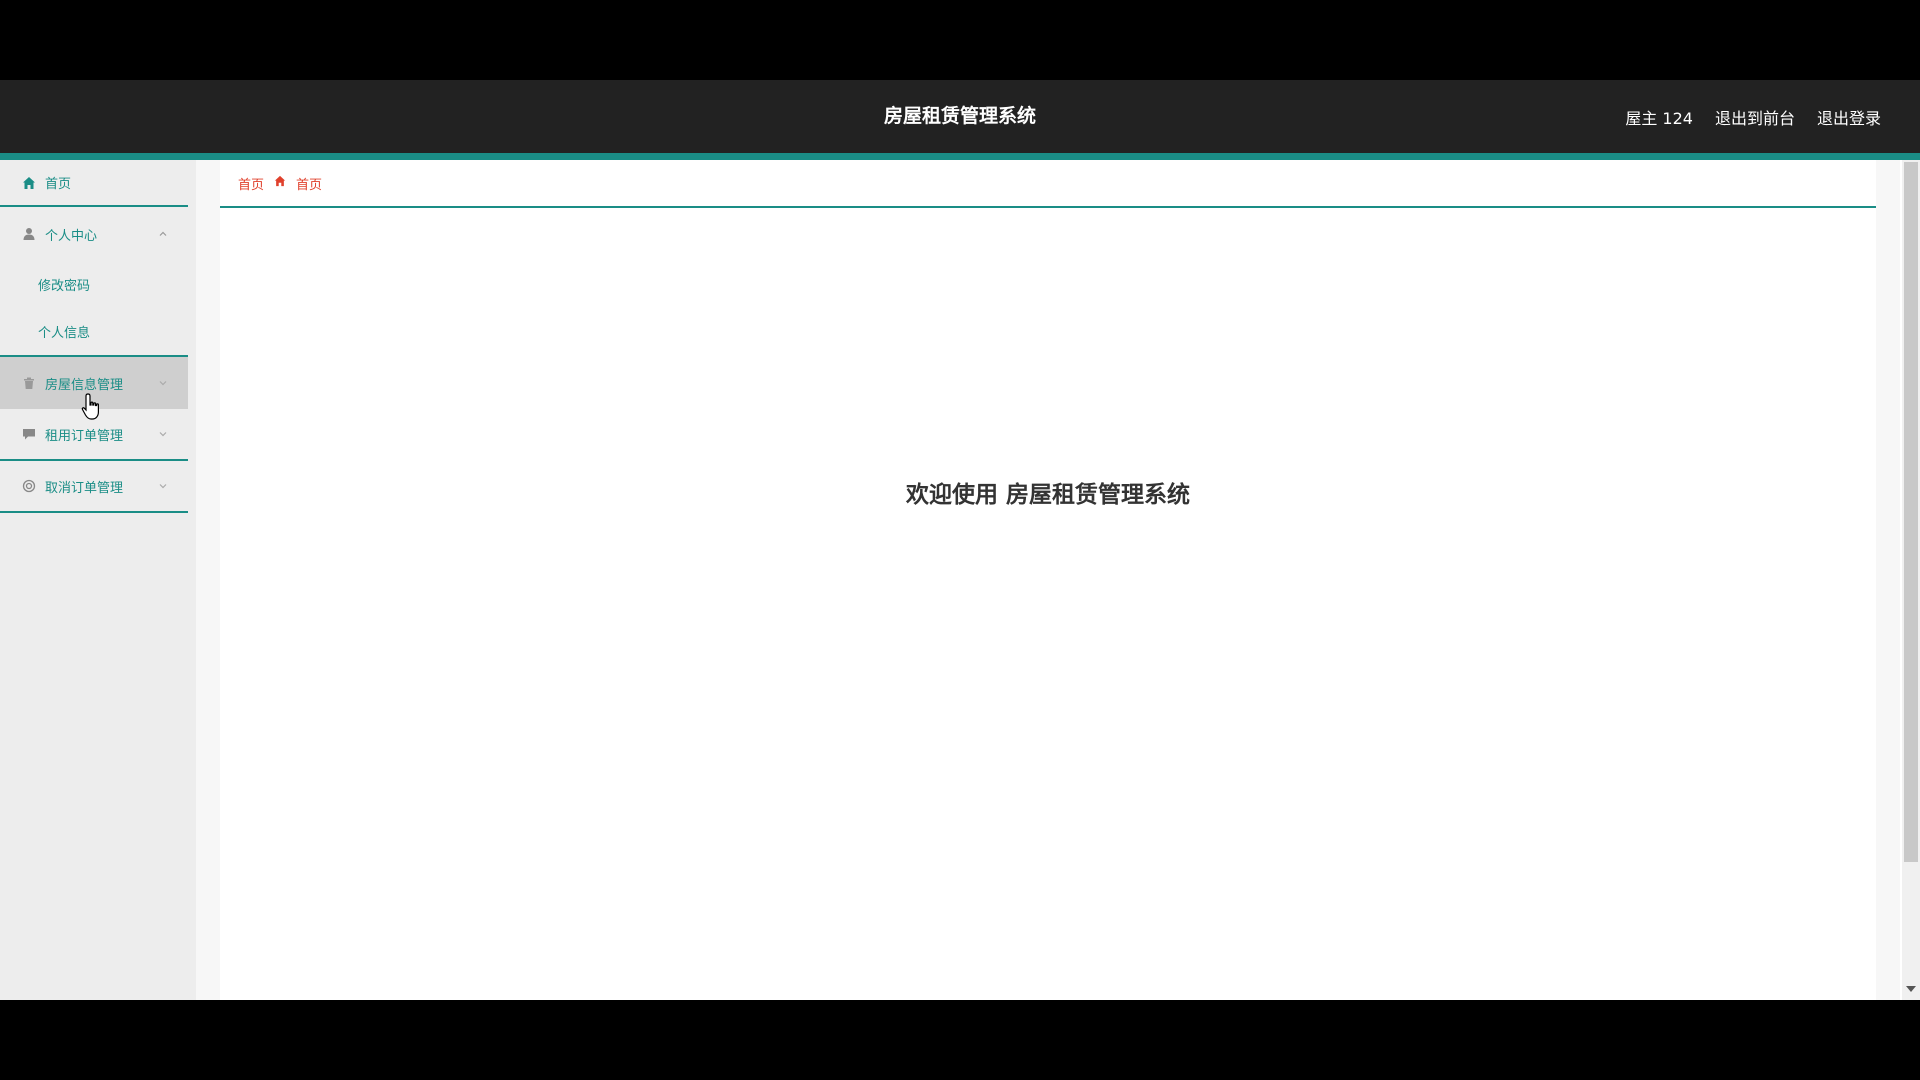 The height and width of the screenshot is (1080, 1920). What do you see at coordinates (94, 183) in the screenshot?
I see `sidebar-item-home: 首页` at bounding box center [94, 183].